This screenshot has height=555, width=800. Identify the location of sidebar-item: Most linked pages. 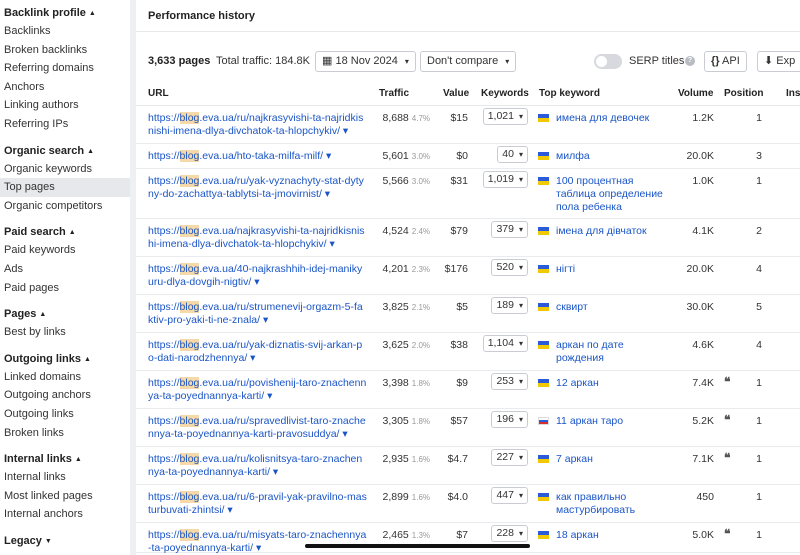
(65, 496).